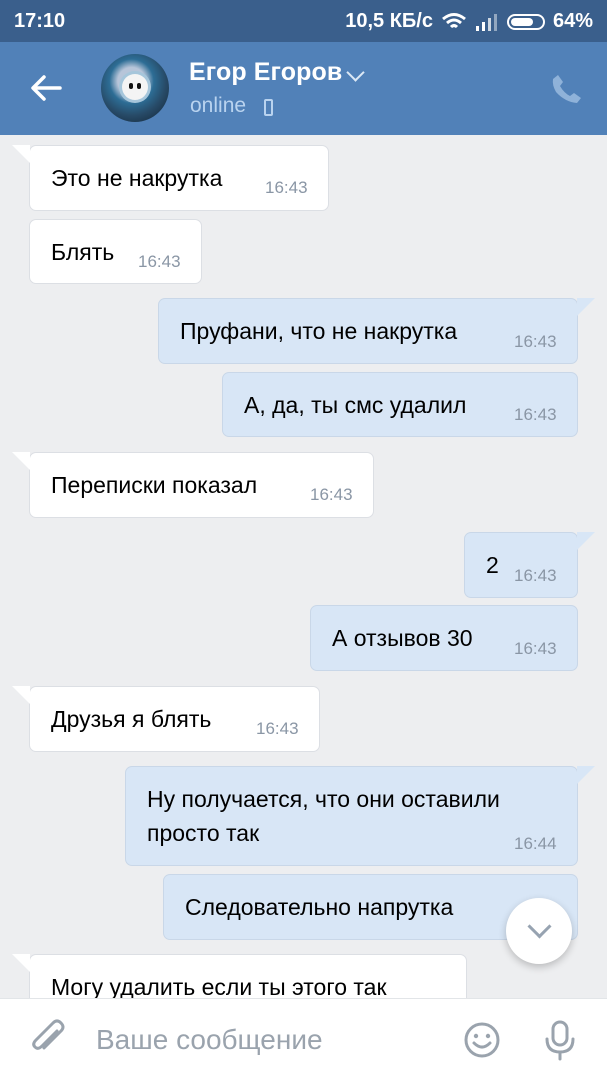 The height and width of the screenshot is (1081, 607). I want to click on microphone-icon, so click(560, 1040).